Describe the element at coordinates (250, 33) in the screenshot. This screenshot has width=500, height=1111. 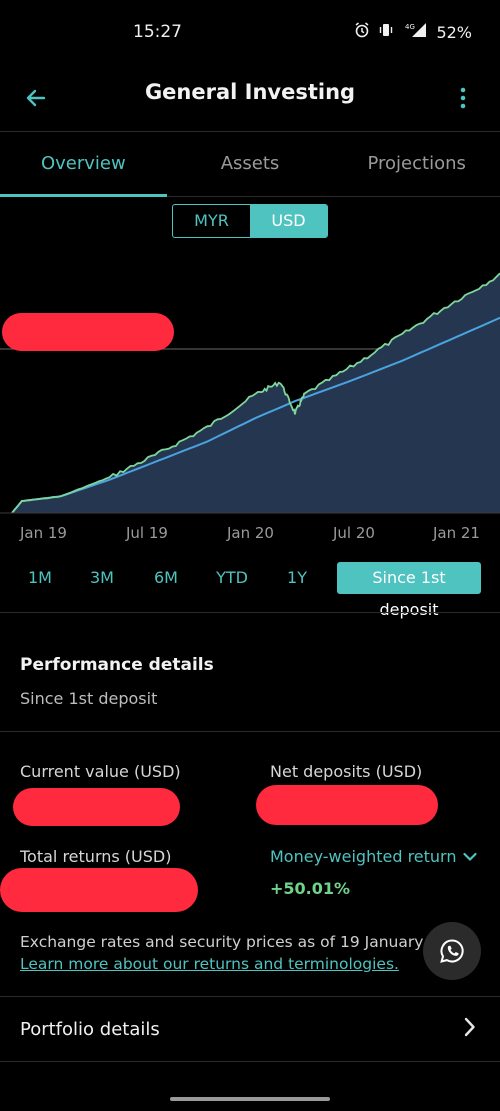
I see `status-bar: 15:27 4G 52%` at that location.